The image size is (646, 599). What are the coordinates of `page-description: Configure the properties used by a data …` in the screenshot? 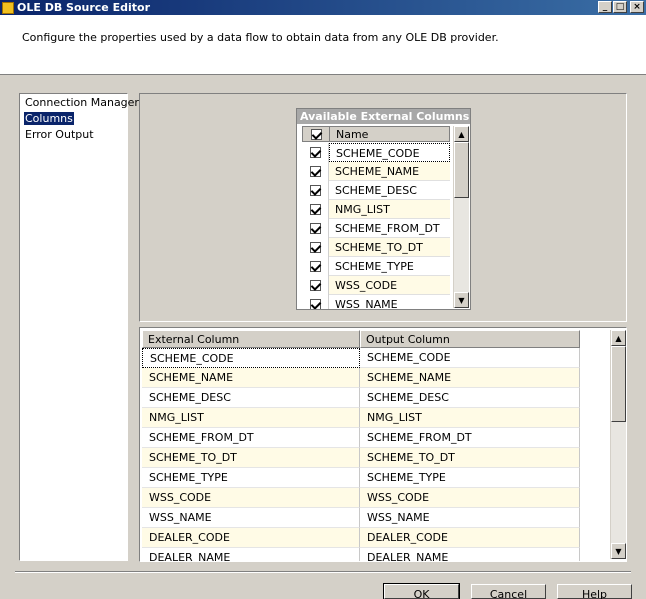 It's located at (260, 37).